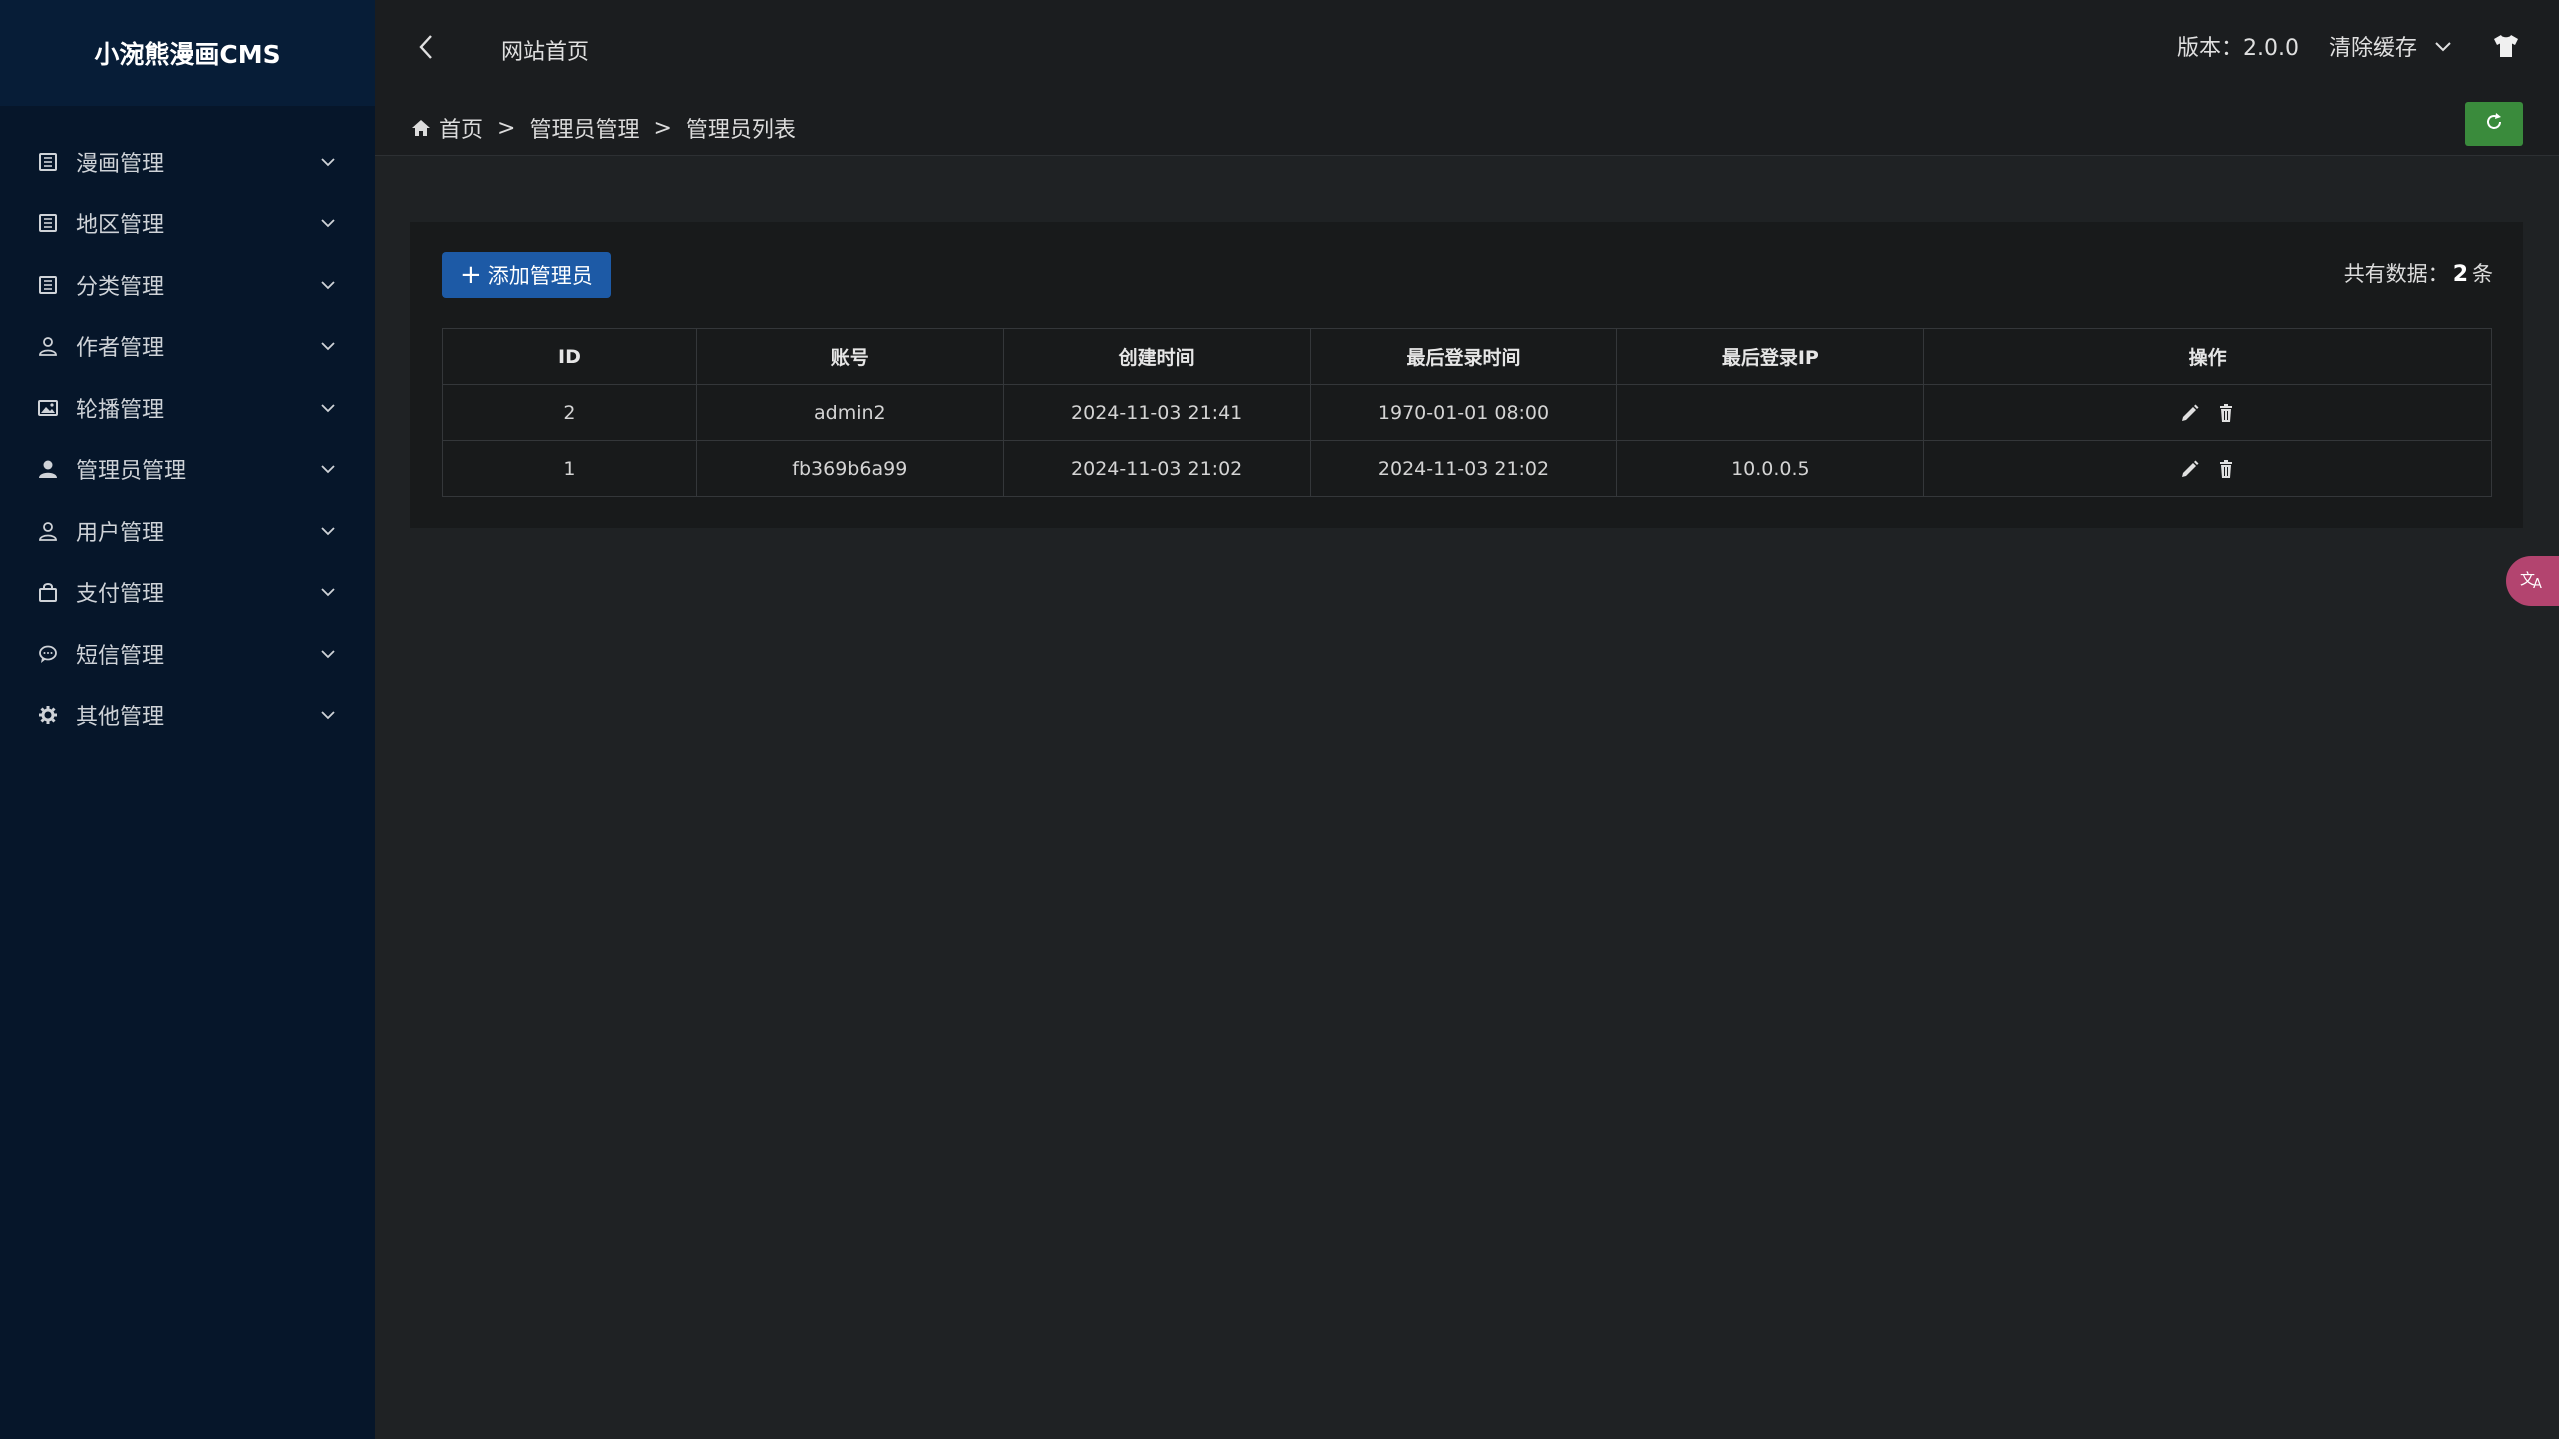 This screenshot has width=2559, height=1439. I want to click on translate-icon: 文A, so click(2534, 581).